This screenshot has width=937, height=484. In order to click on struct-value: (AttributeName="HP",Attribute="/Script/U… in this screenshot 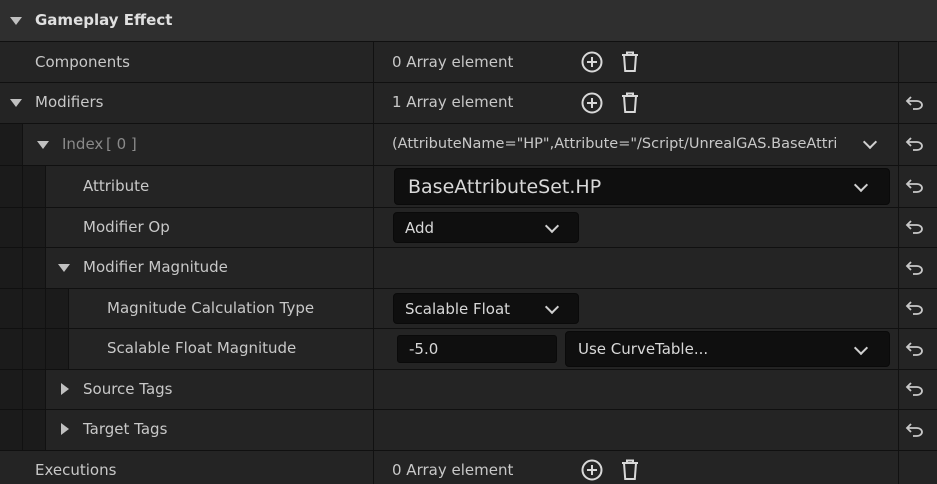, I will do `click(614, 144)`.